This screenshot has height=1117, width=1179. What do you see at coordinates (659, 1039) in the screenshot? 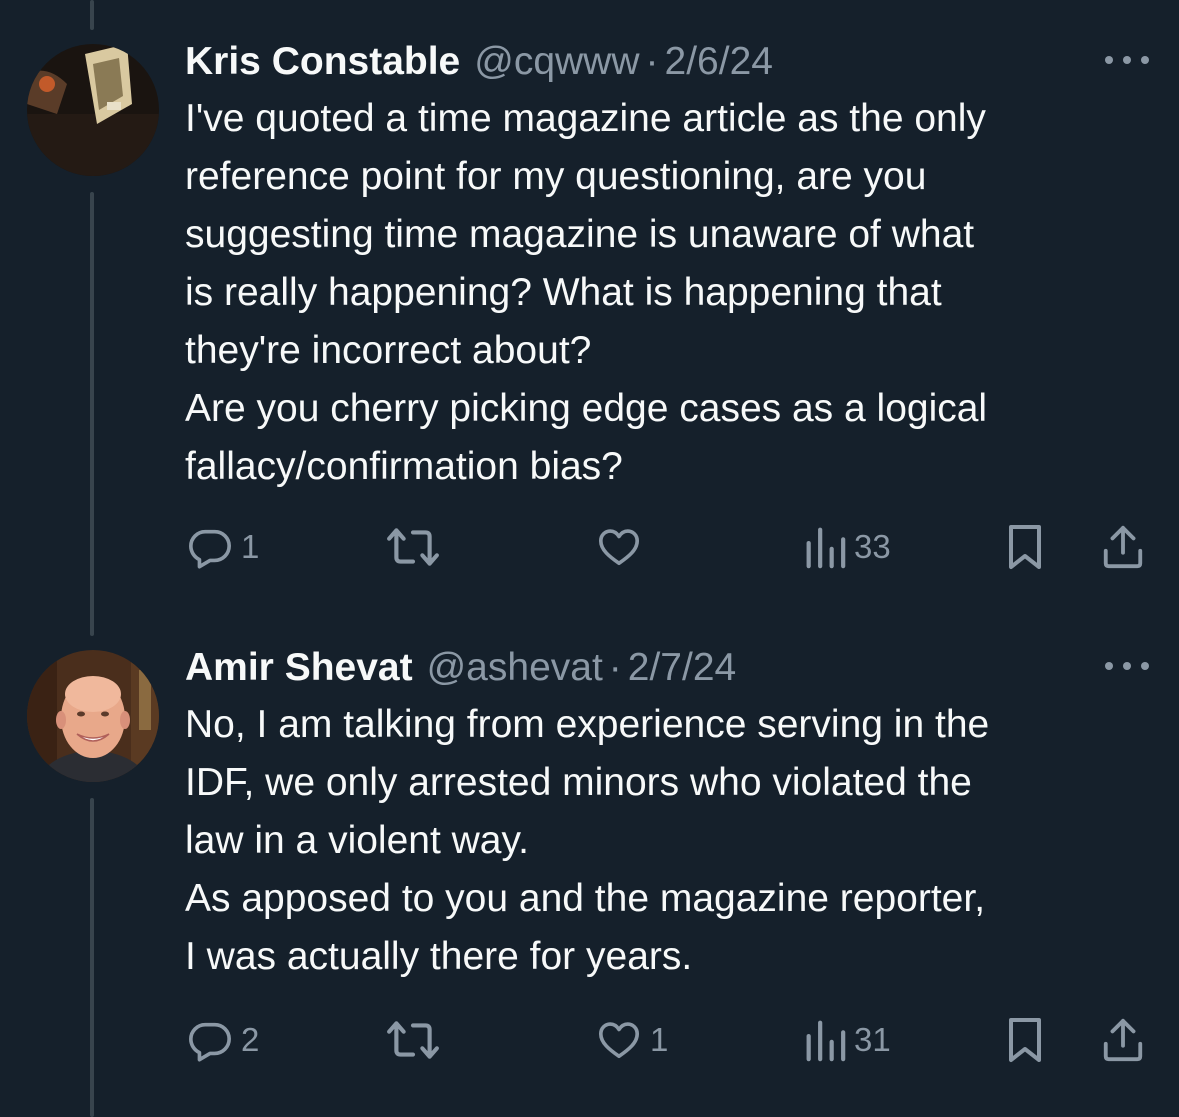
I see `like-count: 1` at bounding box center [659, 1039].